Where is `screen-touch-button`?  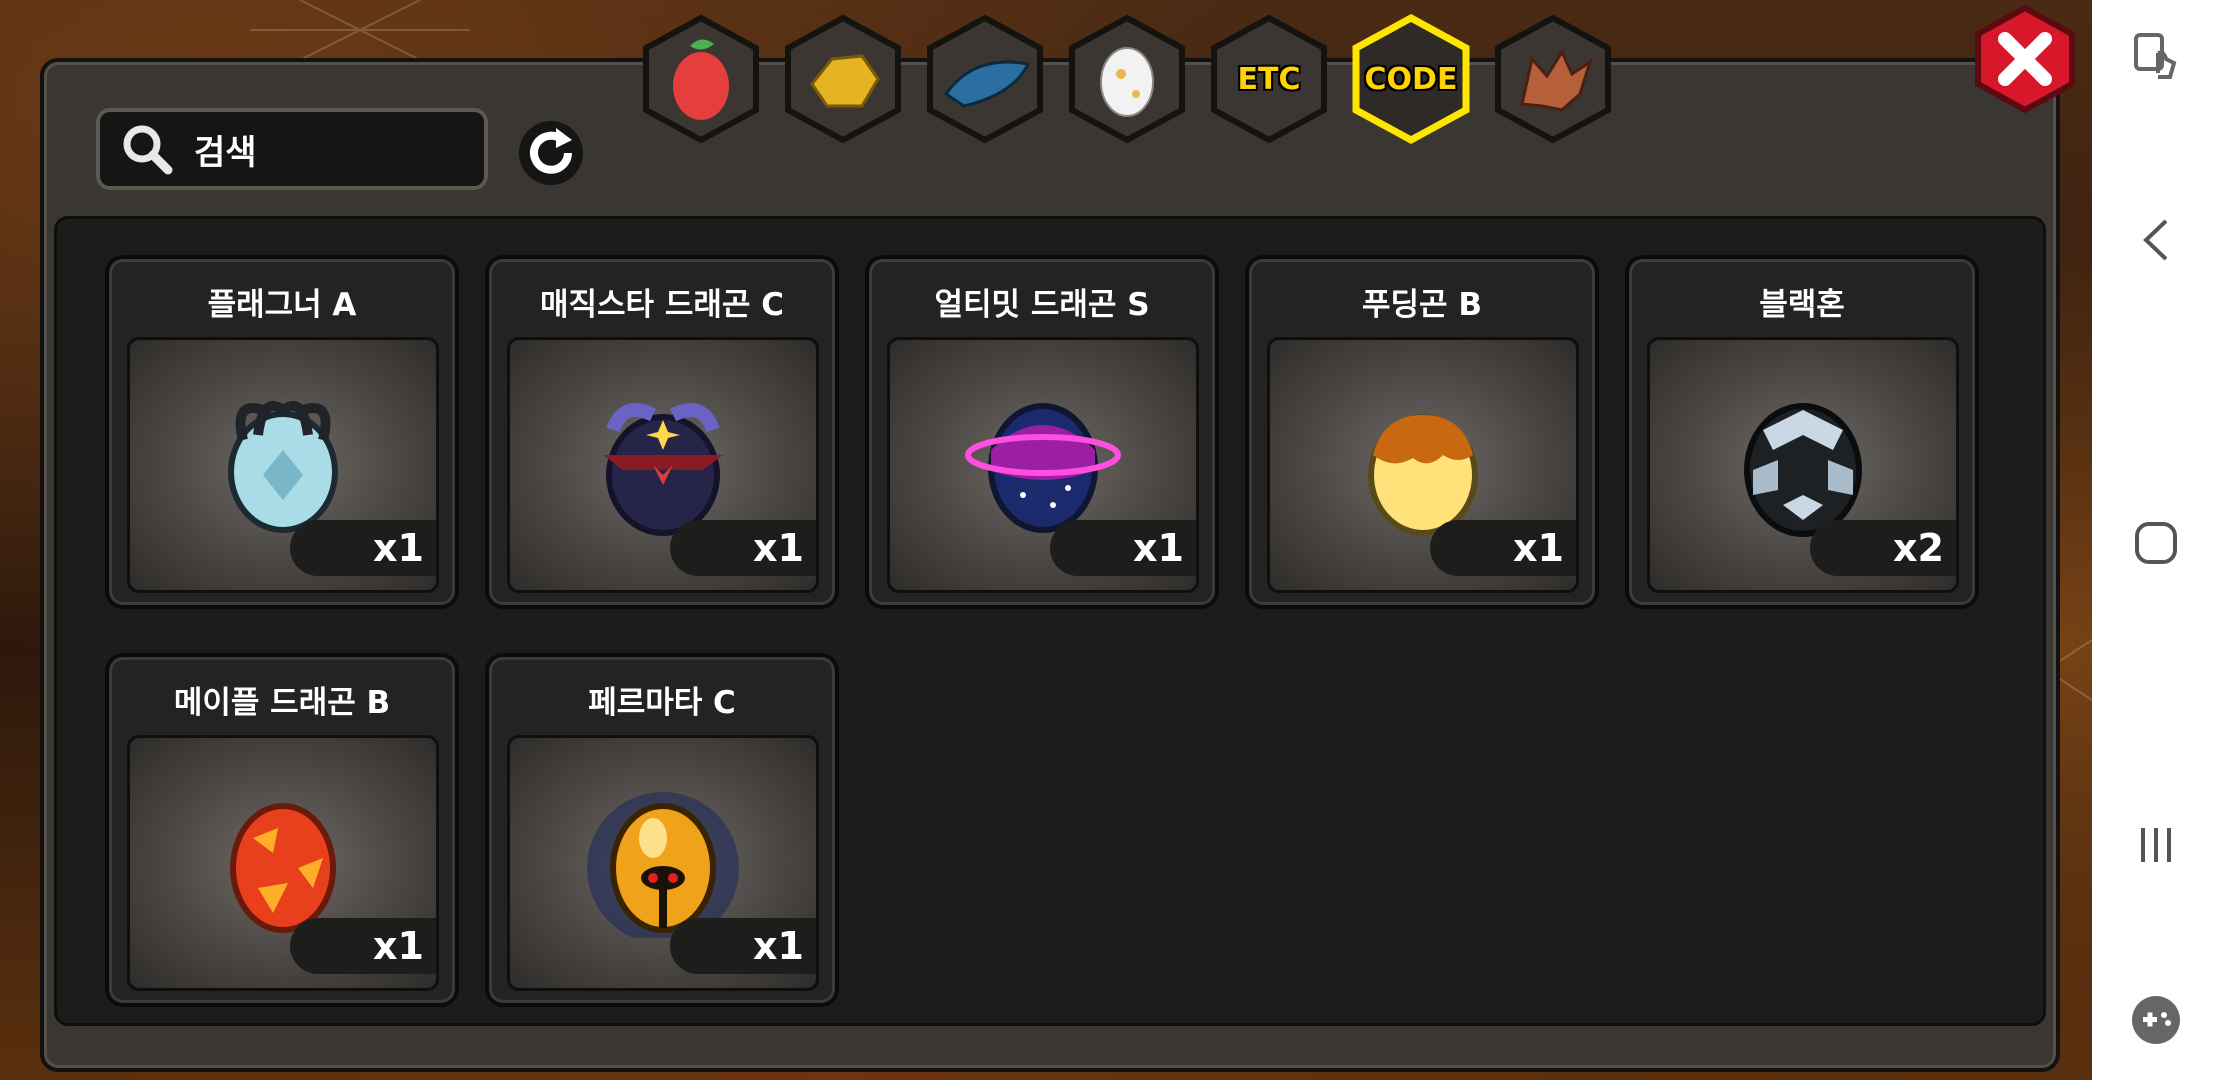
screen-touch-button is located at coordinates (2156, 55).